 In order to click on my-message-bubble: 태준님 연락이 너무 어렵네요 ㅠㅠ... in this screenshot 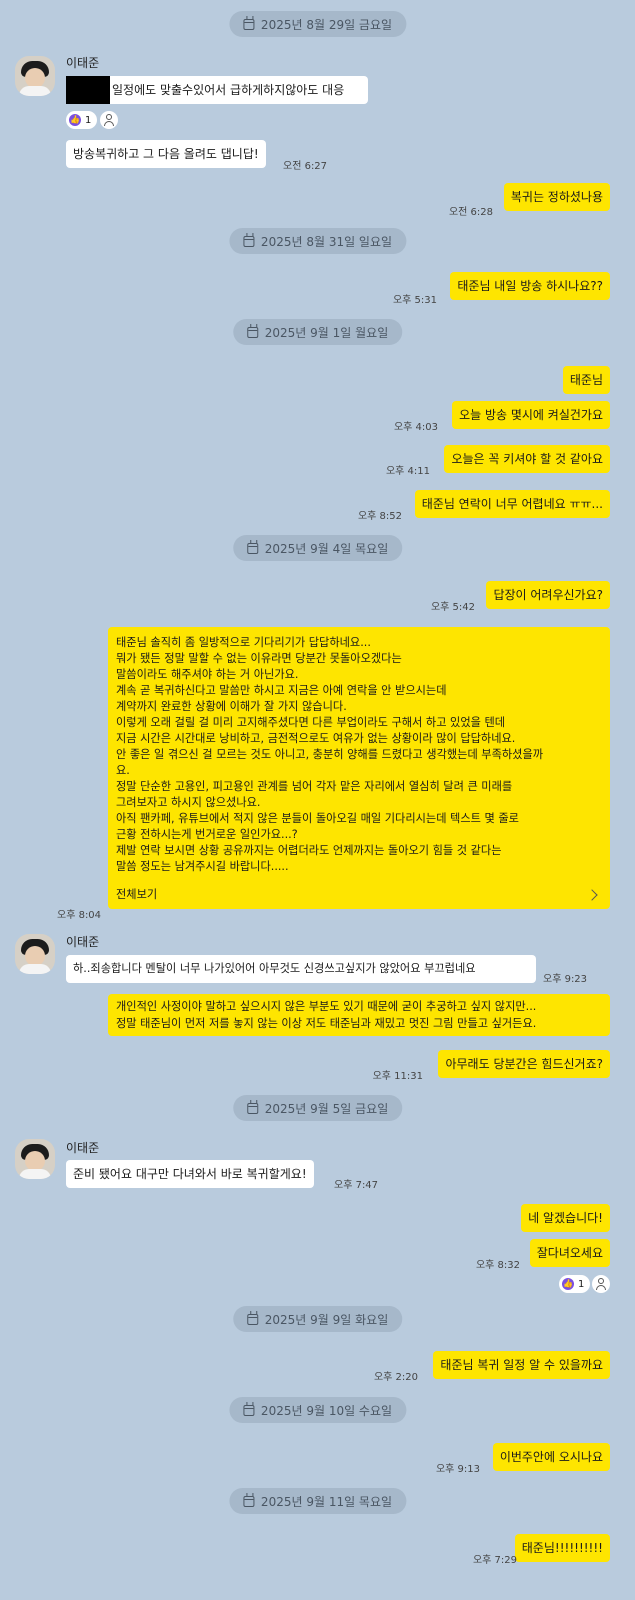, I will do `click(512, 504)`.